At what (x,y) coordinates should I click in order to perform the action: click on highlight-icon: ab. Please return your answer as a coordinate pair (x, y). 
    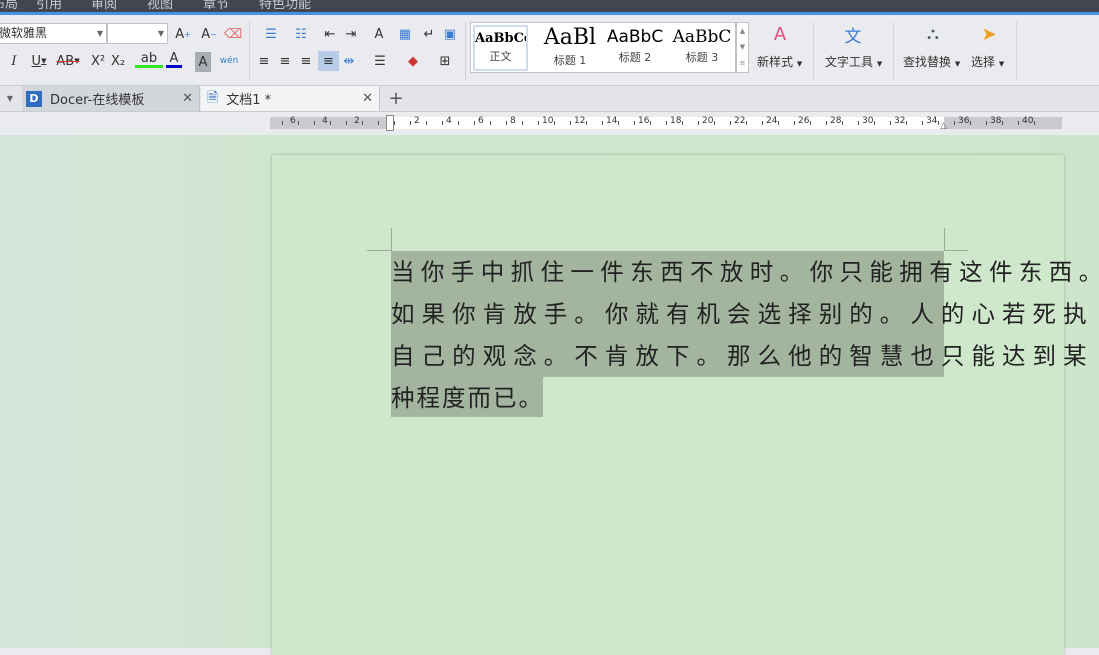
    Looking at the image, I should click on (149, 59).